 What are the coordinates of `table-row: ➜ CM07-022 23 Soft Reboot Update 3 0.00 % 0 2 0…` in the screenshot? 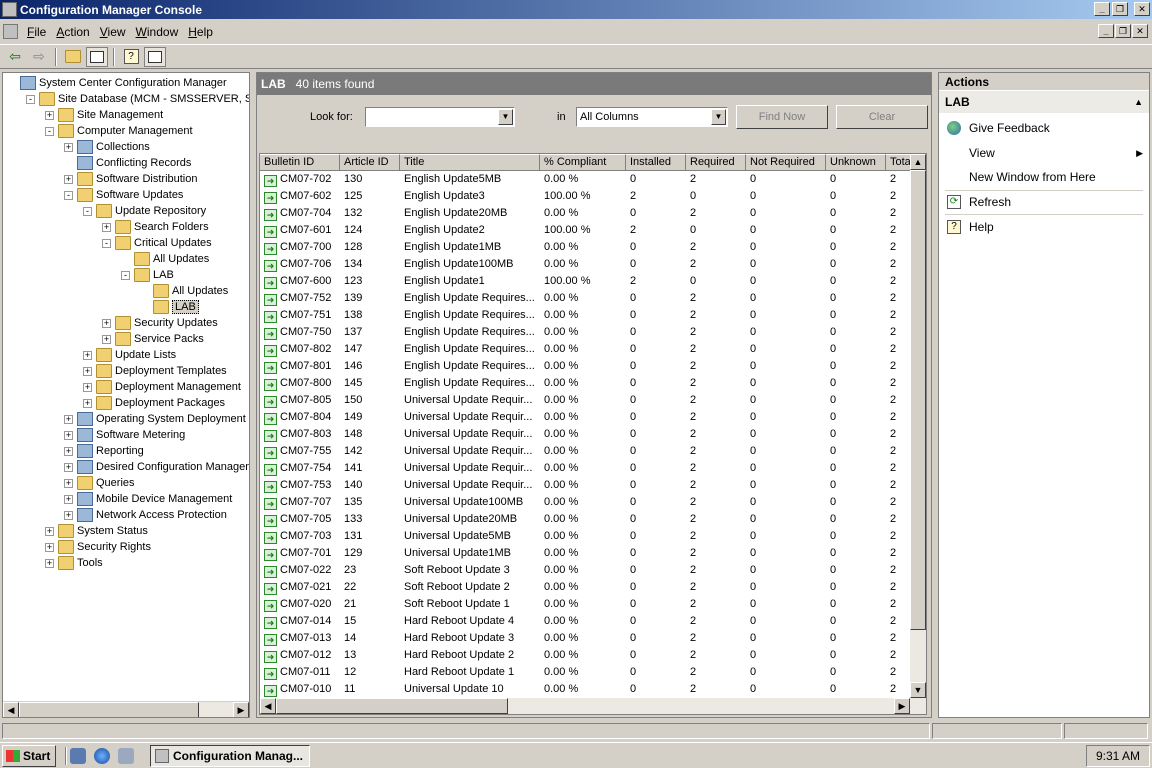 It's located at (587, 570).